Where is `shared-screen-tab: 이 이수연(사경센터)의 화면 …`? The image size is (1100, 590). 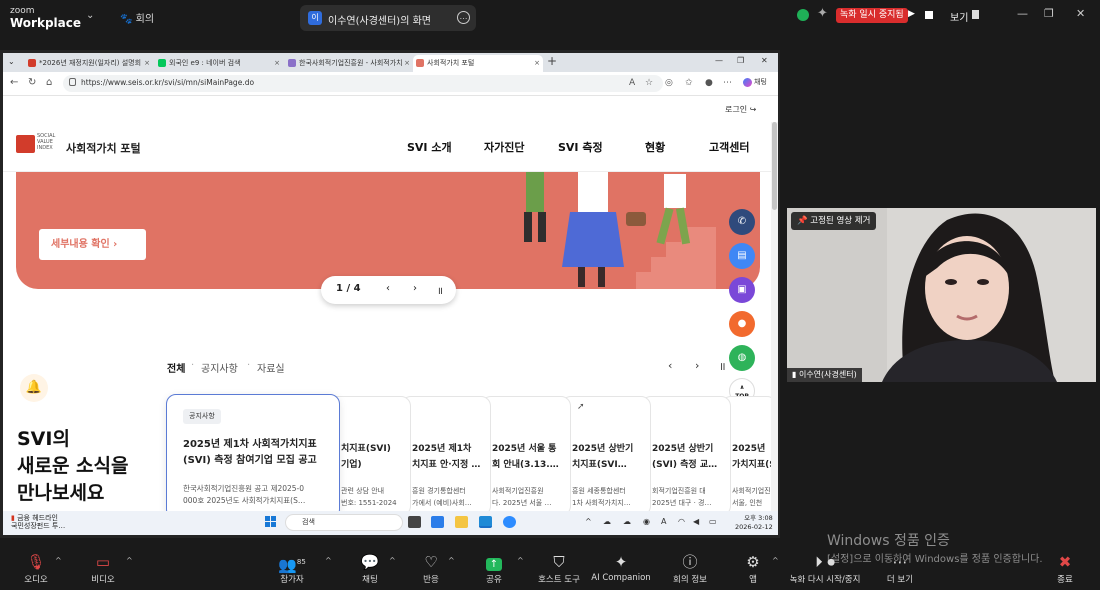 shared-screen-tab: 이 이수연(사경센터)의 화면 … is located at coordinates (388, 18).